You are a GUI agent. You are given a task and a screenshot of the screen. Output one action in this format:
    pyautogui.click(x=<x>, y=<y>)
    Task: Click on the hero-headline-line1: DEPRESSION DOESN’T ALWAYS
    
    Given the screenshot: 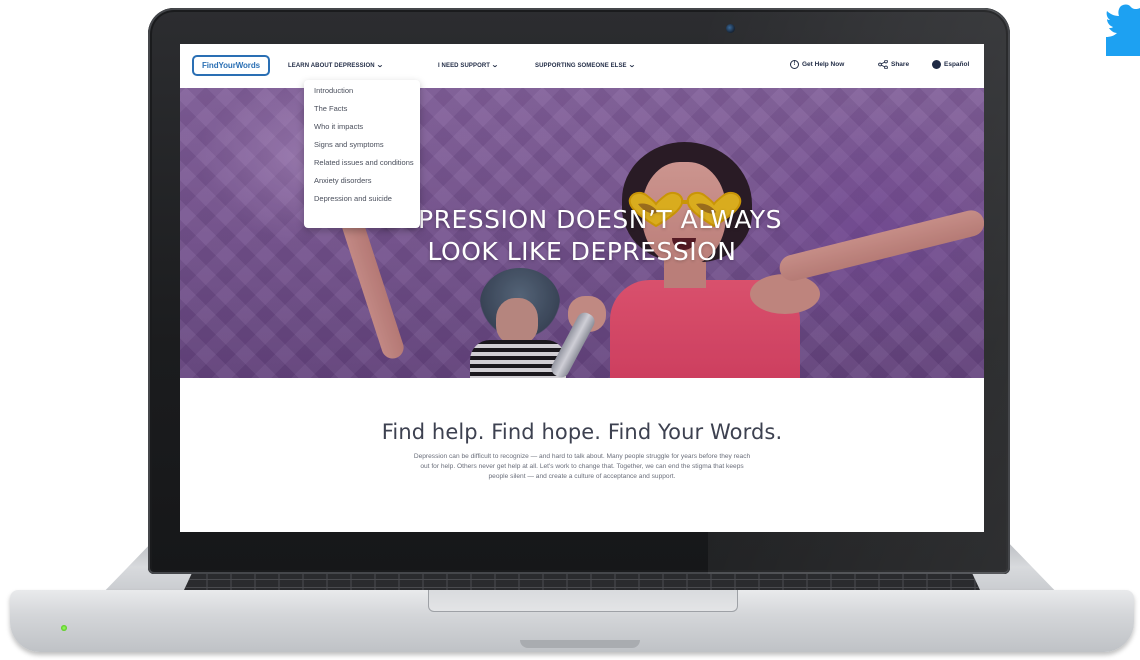 What is the action you would take?
    pyautogui.click(x=582, y=219)
    